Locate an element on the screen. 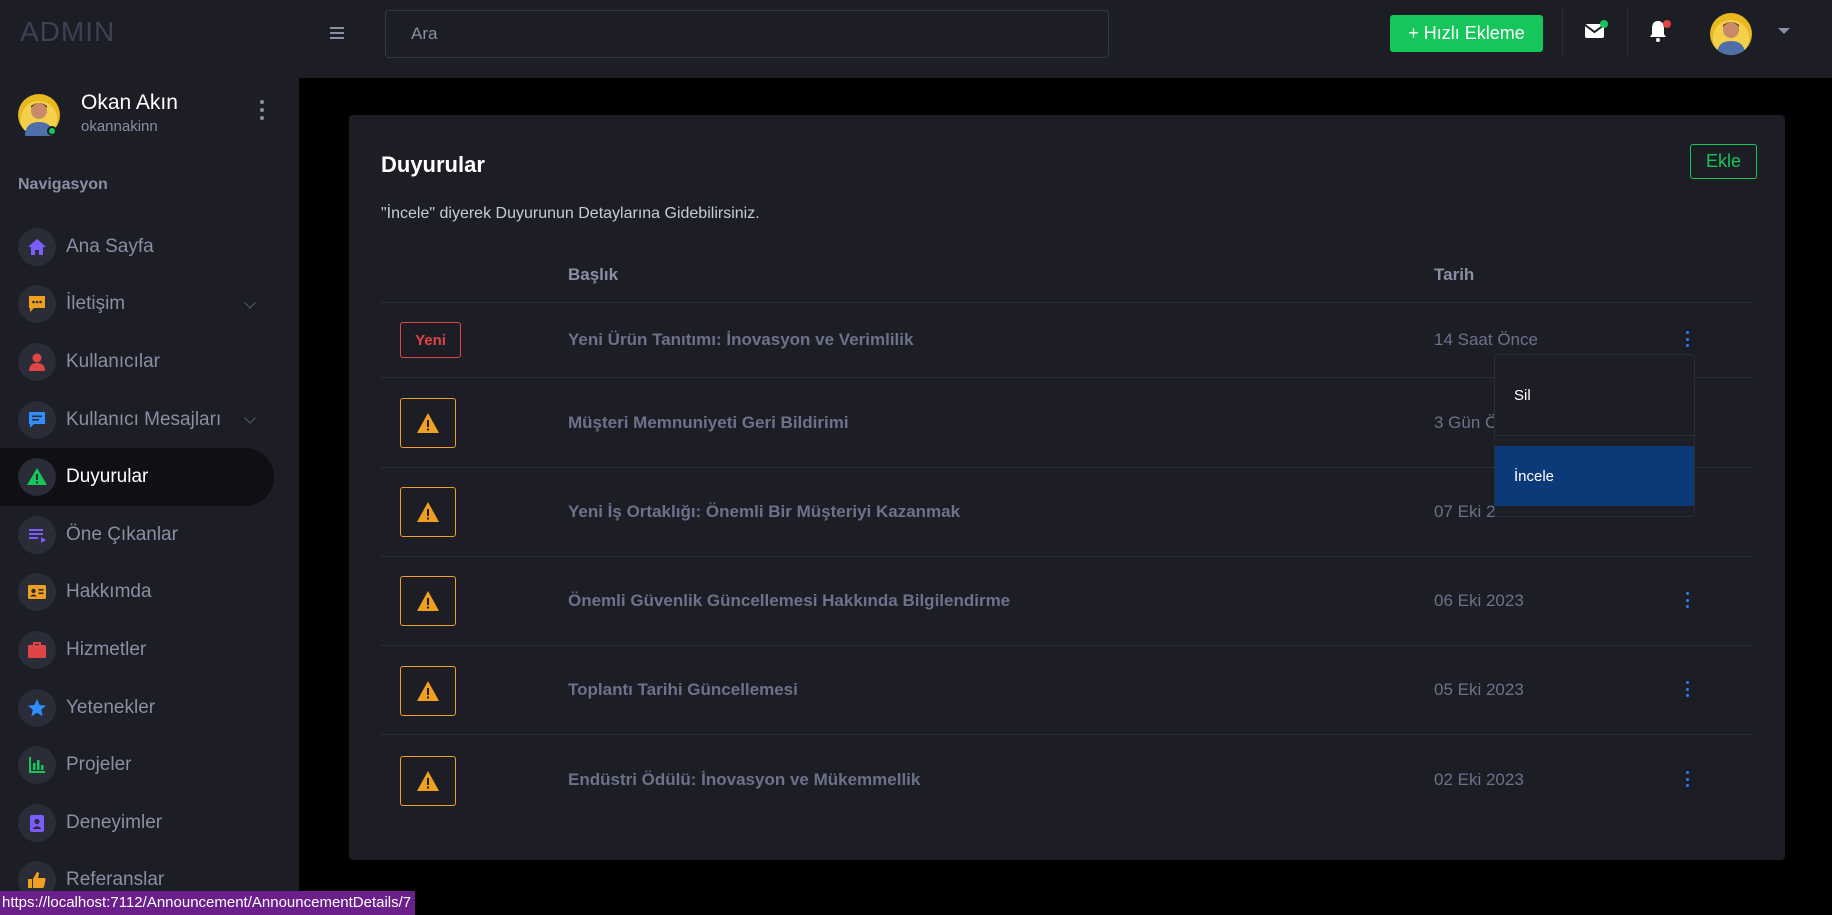 This screenshot has width=1832, height=915. announcement-date: 07 Eki 2 is located at coordinates (1465, 511).